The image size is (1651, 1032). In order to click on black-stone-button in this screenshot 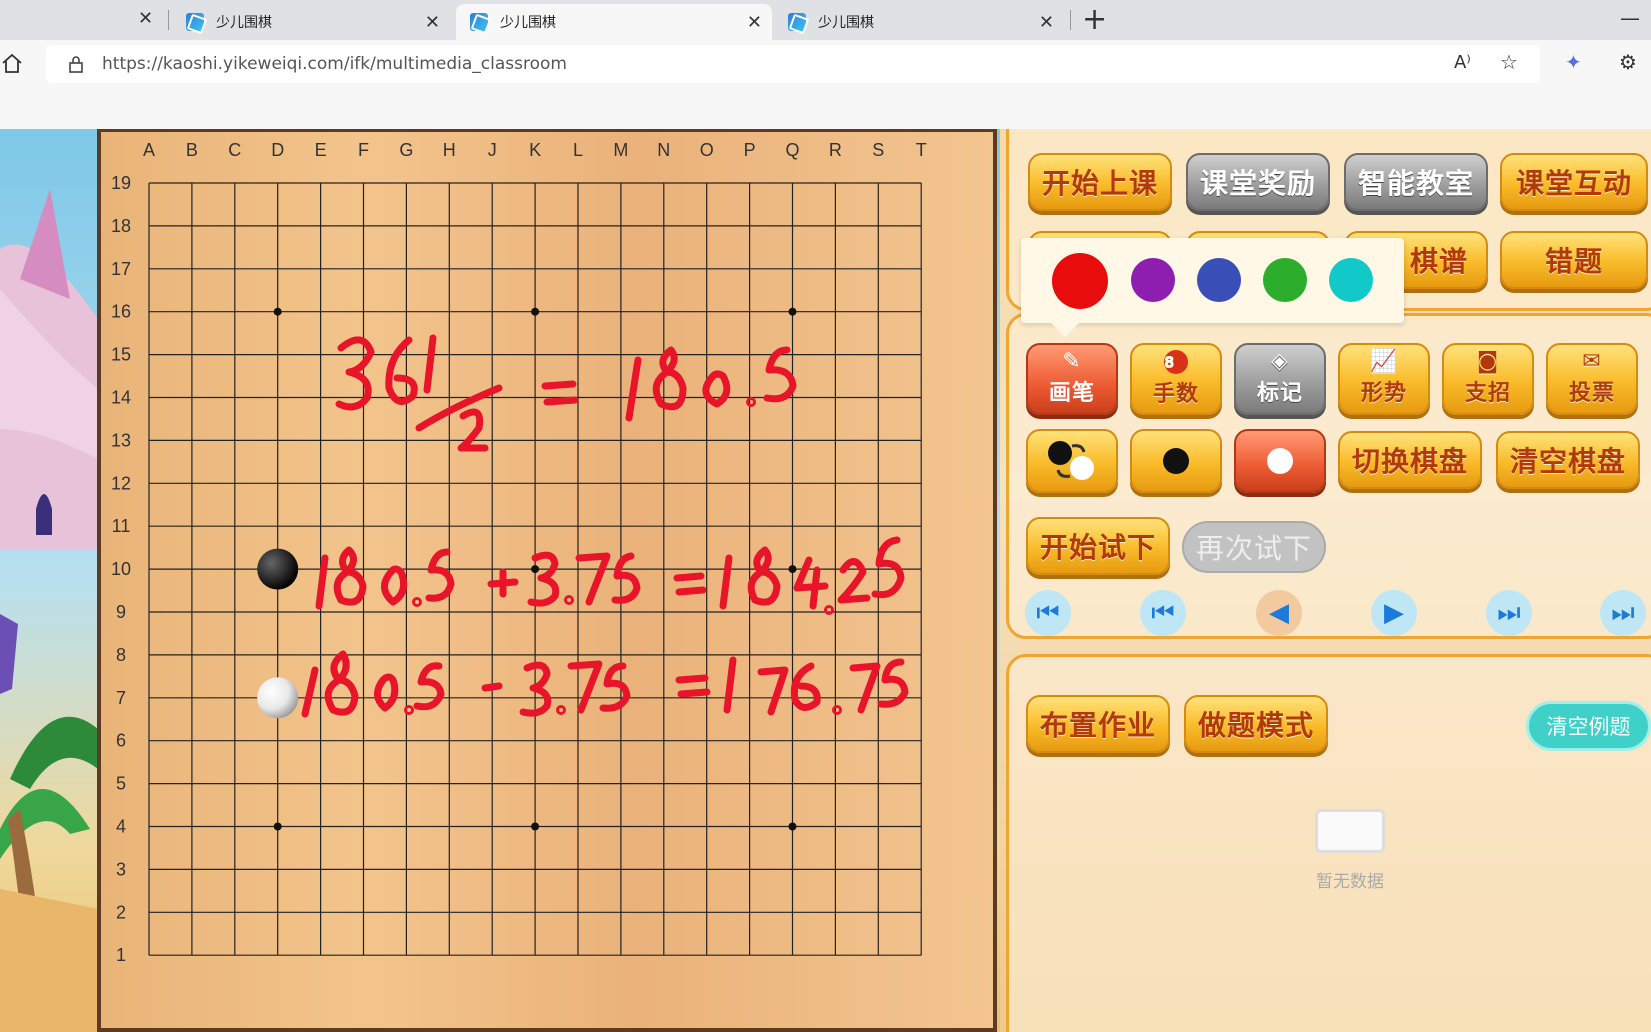, I will do `click(1176, 461)`.